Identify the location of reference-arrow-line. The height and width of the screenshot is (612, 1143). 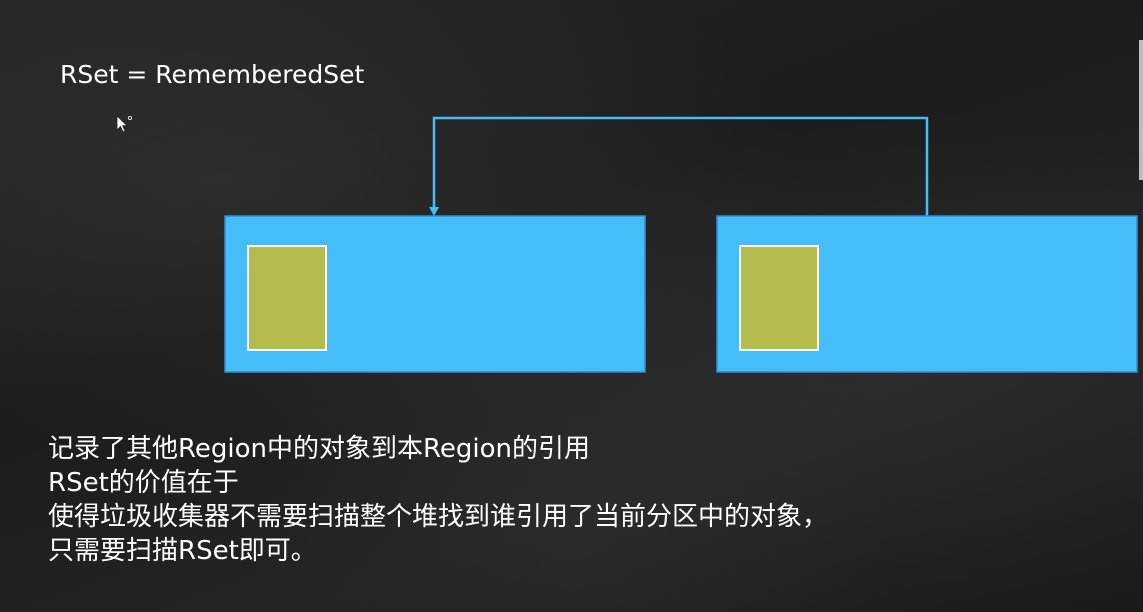
(680, 166).